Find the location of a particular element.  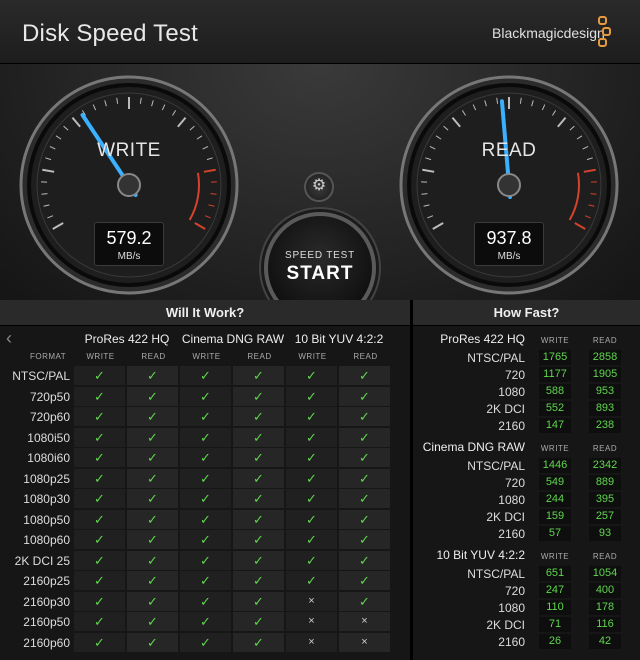

table-row: 2160p50 ✓ ✓ ✓ ✓ × × is located at coordinates (205, 622).